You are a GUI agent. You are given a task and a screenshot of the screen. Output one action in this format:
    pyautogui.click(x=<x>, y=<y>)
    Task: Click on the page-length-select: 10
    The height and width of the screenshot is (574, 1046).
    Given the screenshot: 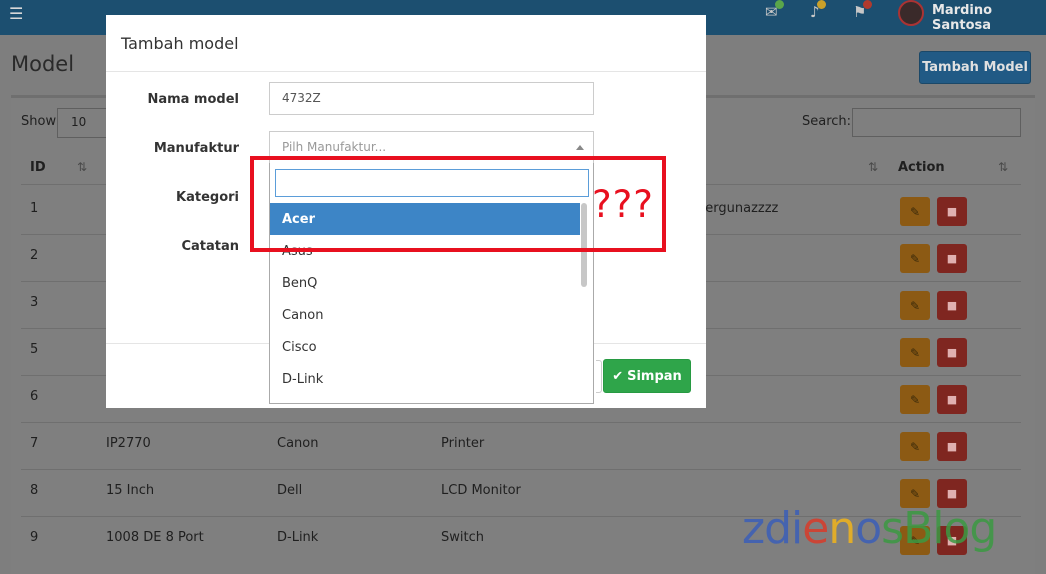 What is the action you would take?
    pyautogui.click(x=83, y=123)
    